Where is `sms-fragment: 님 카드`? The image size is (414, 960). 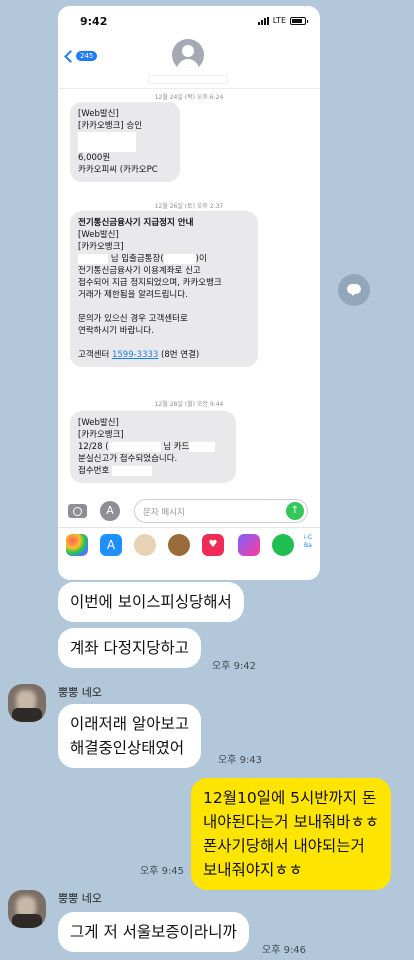 sms-fragment: 님 카드 is located at coordinates (176, 447).